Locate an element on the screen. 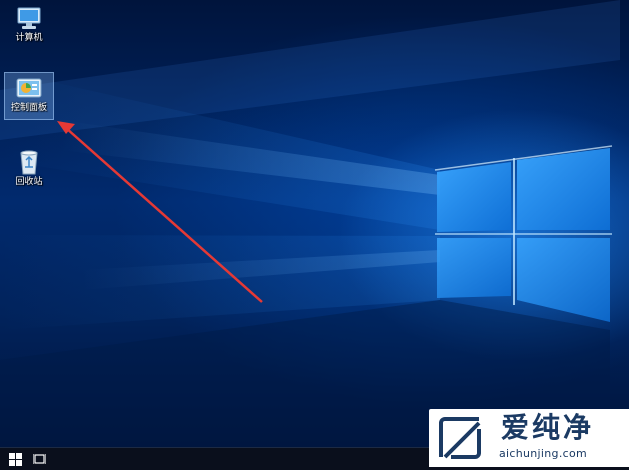 Image resolution: width=629 pixels, height=470 pixels. watermark: 爱纯净 aichunjing.com is located at coordinates (529, 438).